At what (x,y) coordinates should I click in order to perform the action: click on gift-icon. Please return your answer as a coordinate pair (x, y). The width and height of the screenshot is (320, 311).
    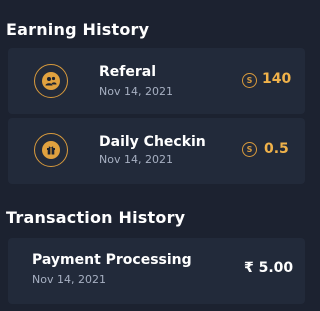
    Looking at the image, I should click on (51, 150).